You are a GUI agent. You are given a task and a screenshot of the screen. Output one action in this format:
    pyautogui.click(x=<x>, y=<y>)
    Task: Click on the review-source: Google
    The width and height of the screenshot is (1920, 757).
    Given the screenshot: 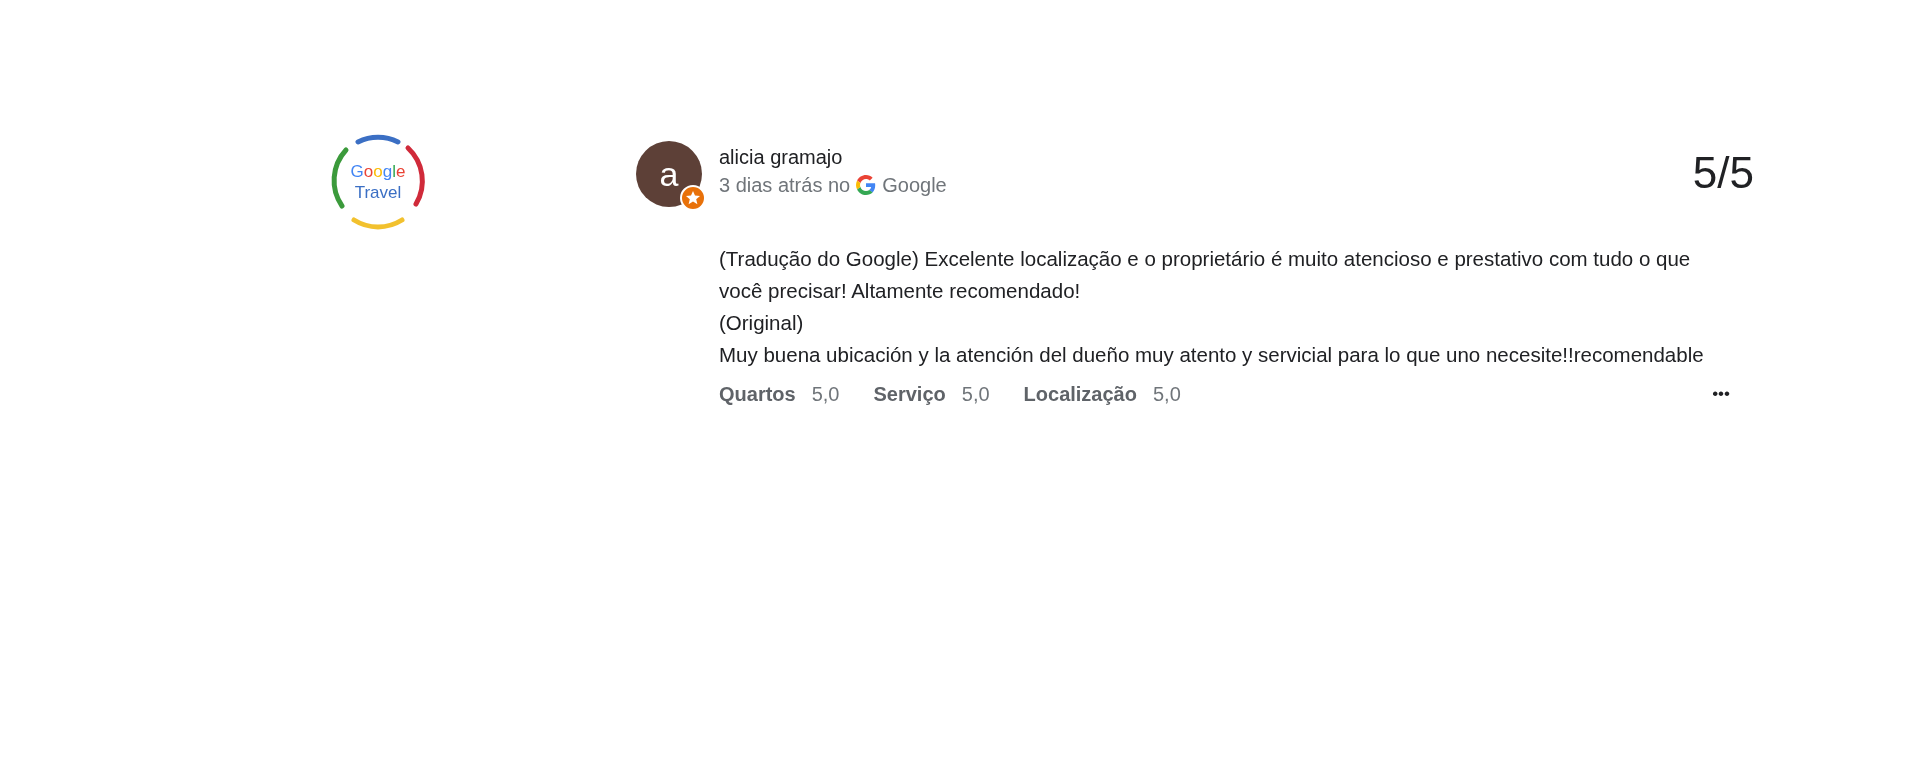 What is the action you would take?
    pyautogui.click(x=914, y=185)
    